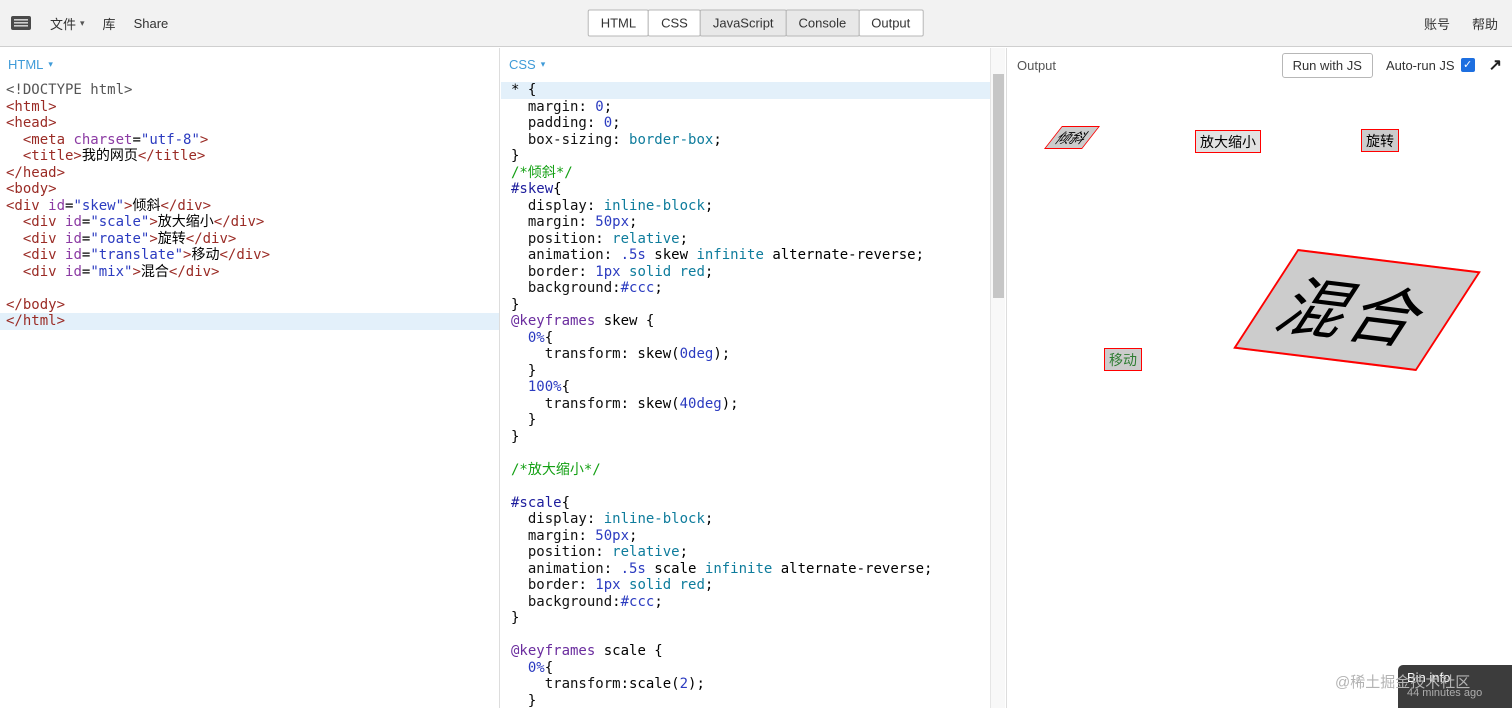  Describe the element at coordinates (553, 222) in the screenshot. I see `code-token: margin` at that location.